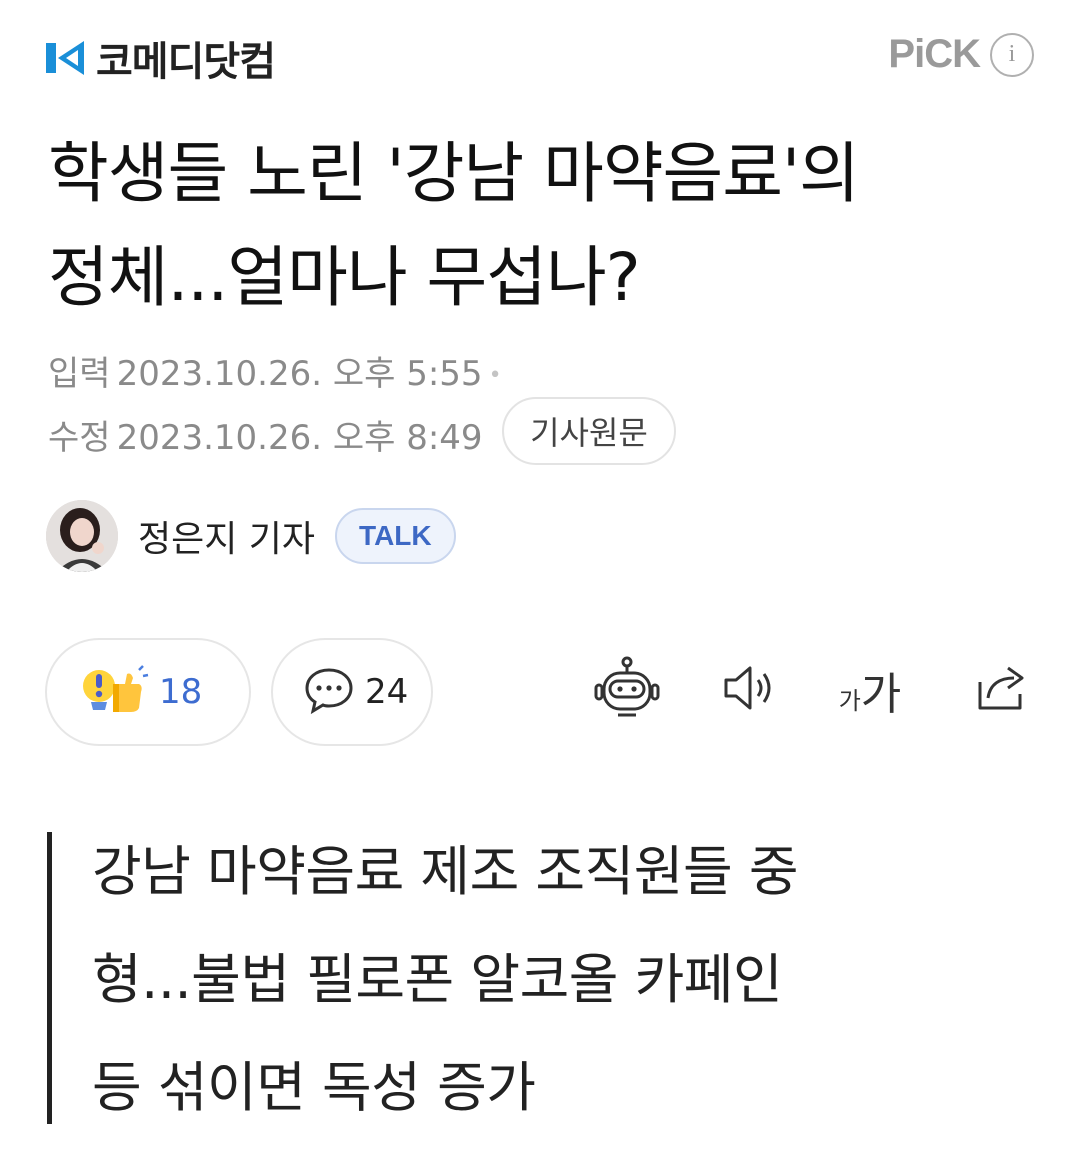 The height and width of the screenshot is (1175, 1080). I want to click on headline-line: 정체...얼마나 무섭나?, so click(344, 277).